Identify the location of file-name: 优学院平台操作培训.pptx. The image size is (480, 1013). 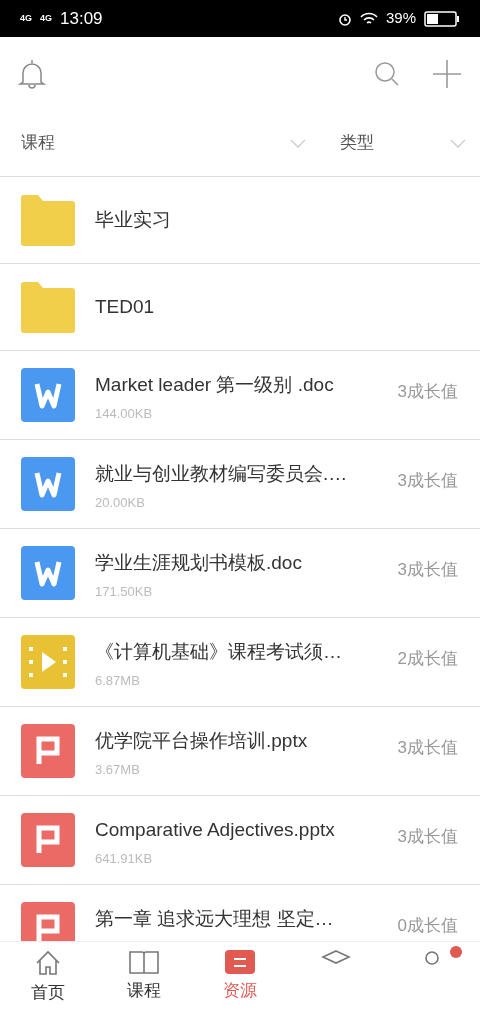
(202, 741).